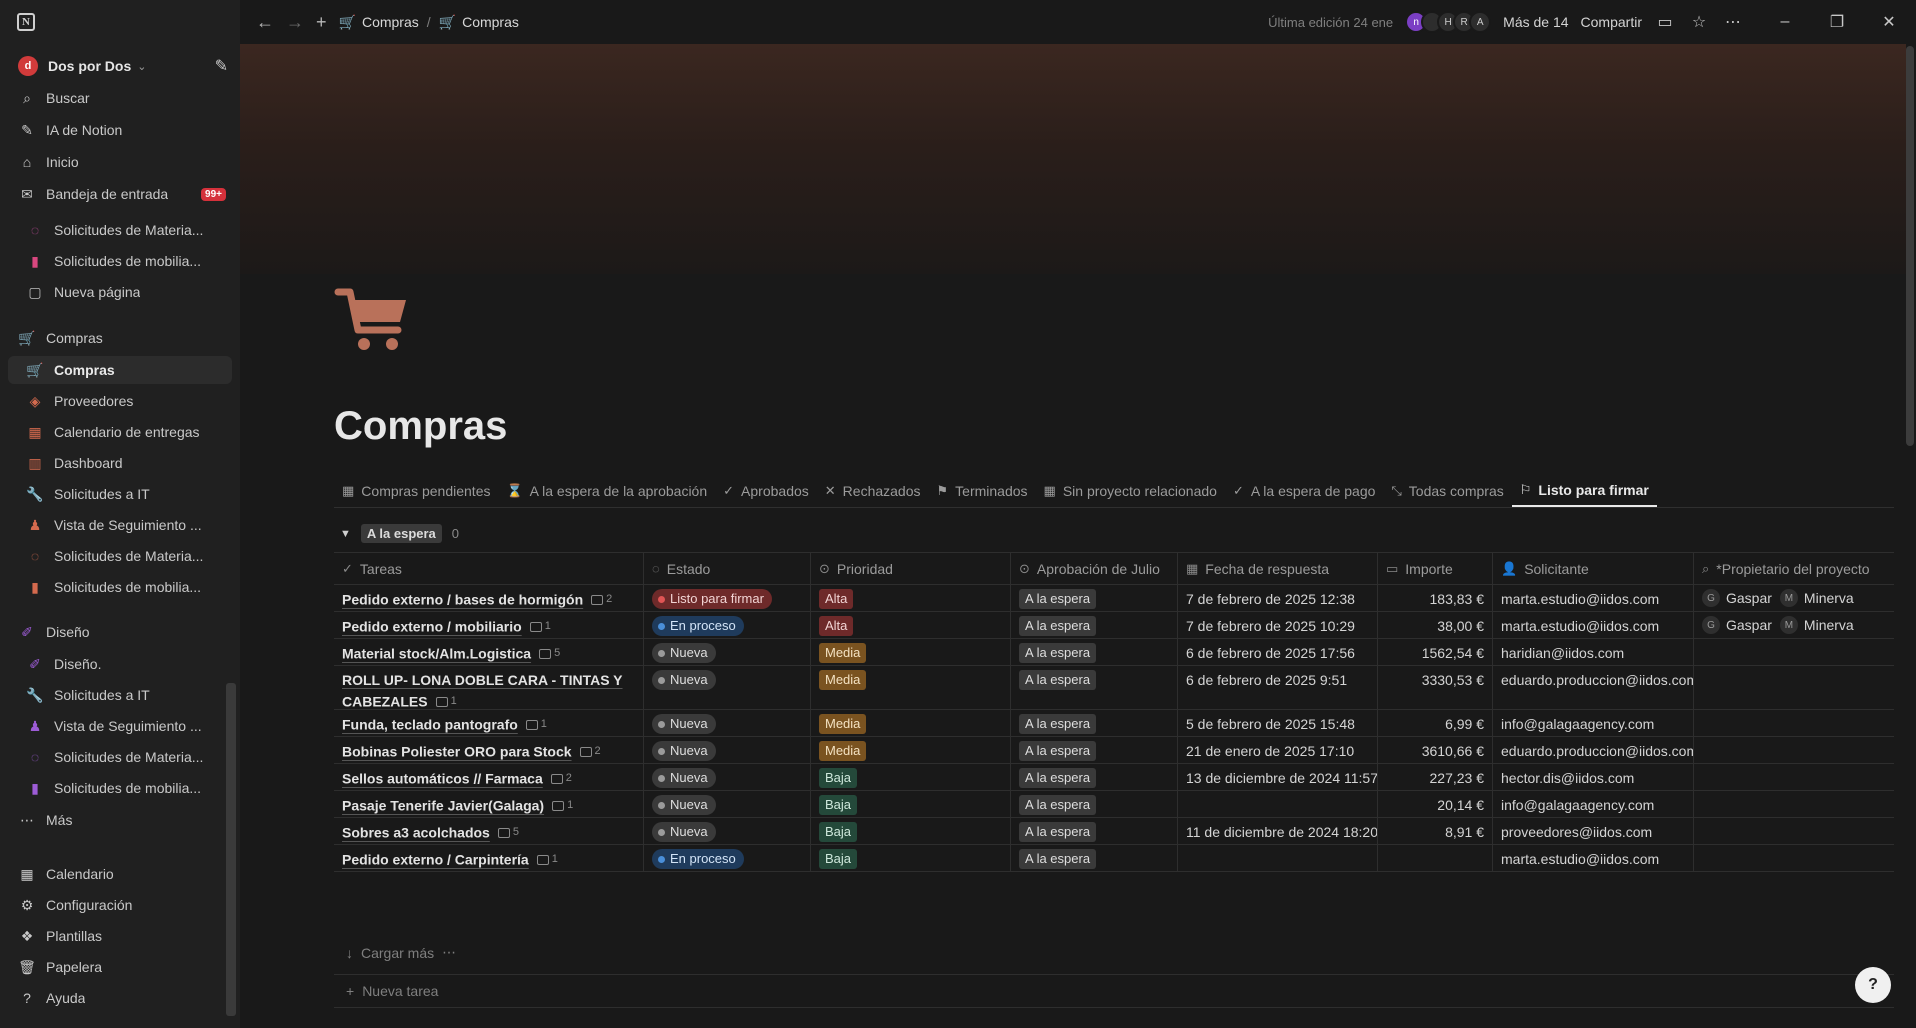 This screenshot has width=1916, height=1028. I want to click on back-arrow-icon: ←, so click(265, 22).